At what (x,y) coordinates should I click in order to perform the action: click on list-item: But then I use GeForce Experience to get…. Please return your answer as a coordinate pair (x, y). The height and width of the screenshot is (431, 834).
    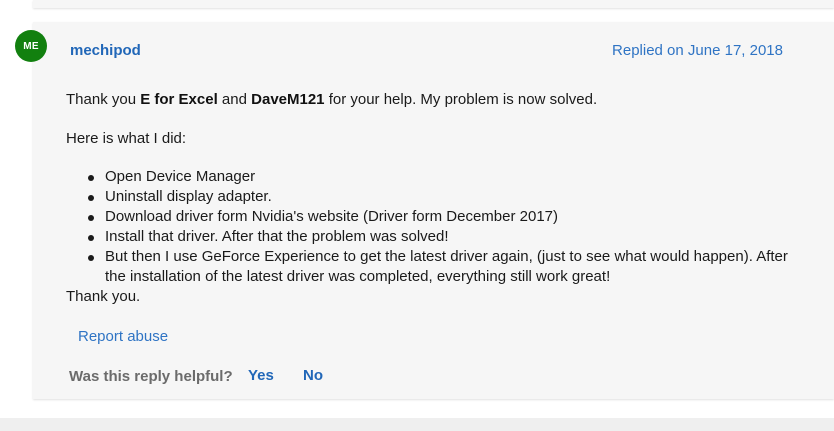
    Looking at the image, I should click on (431, 267).